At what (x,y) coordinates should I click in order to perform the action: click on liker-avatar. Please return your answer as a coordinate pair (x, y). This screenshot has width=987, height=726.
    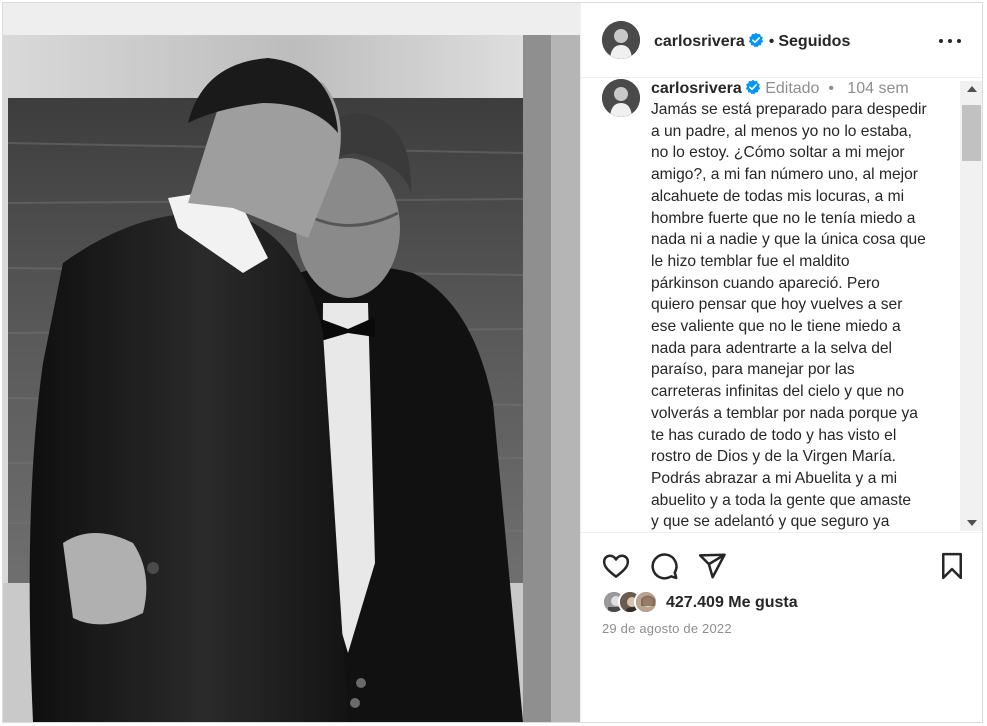
    Looking at the image, I should click on (646, 602).